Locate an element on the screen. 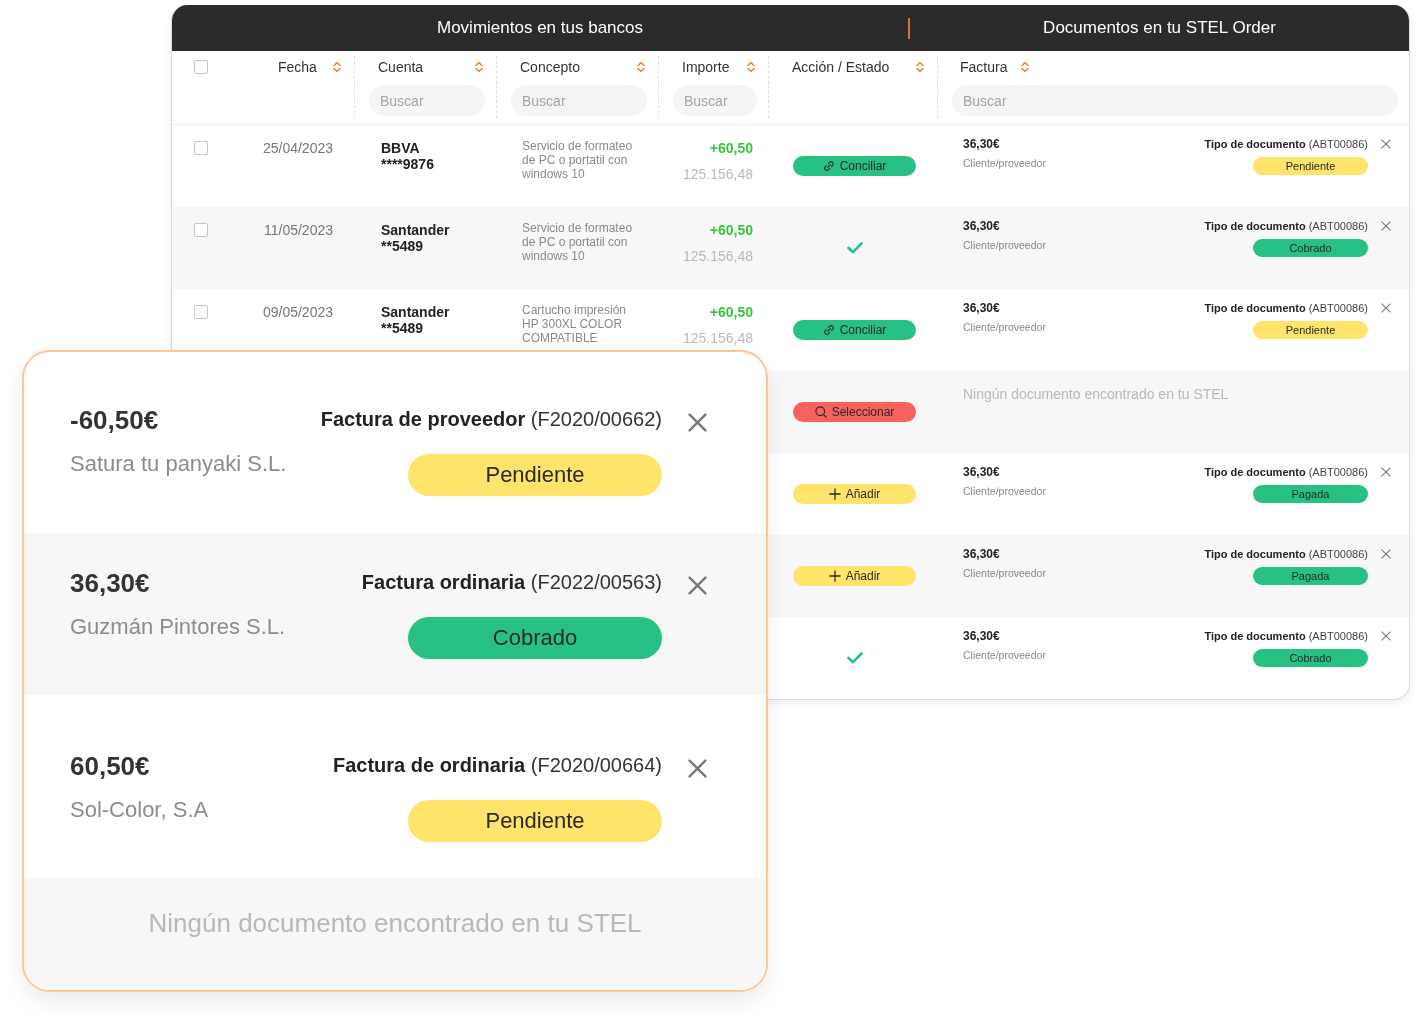  select-button: Seleccionar is located at coordinates (854, 412).